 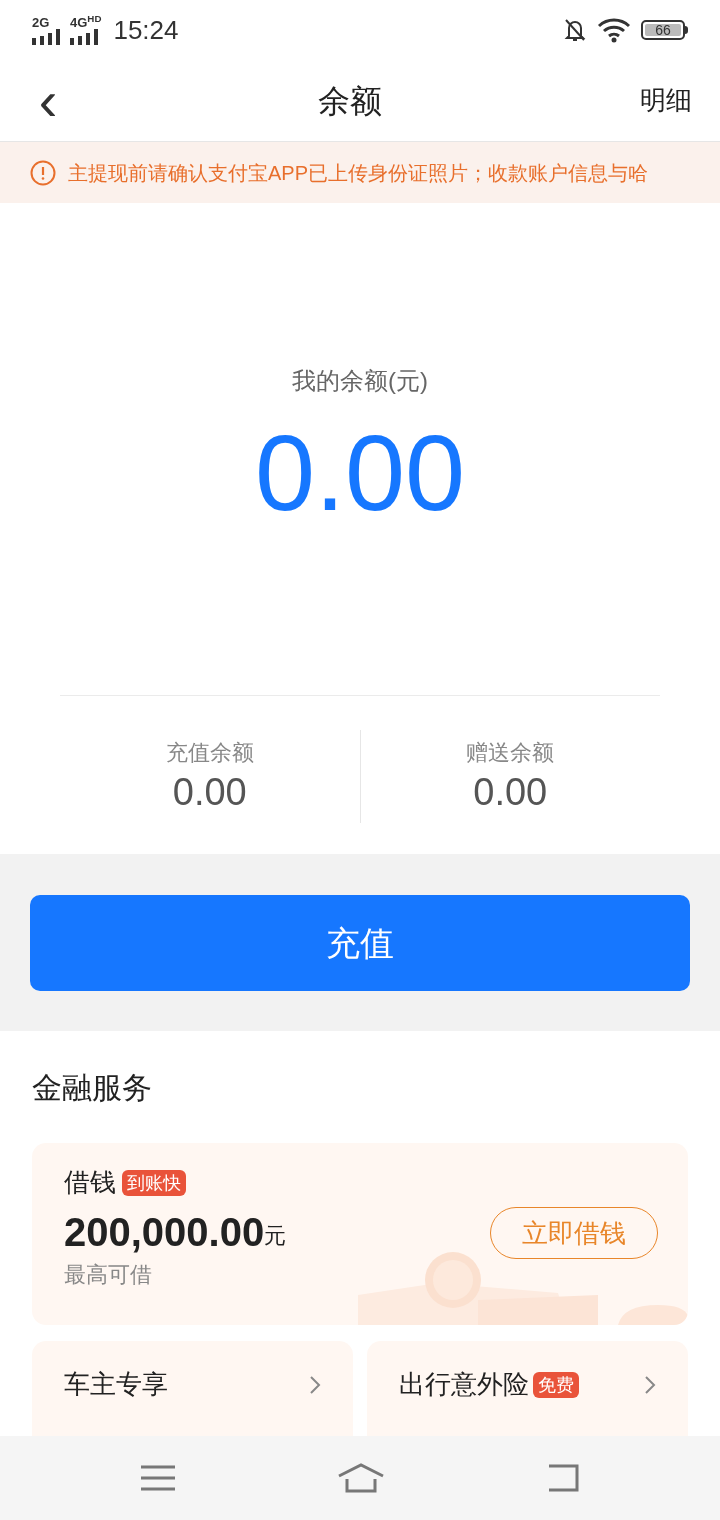 What do you see at coordinates (360, 381) in the screenshot?
I see `balance-label: 我的余额(元)` at bounding box center [360, 381].